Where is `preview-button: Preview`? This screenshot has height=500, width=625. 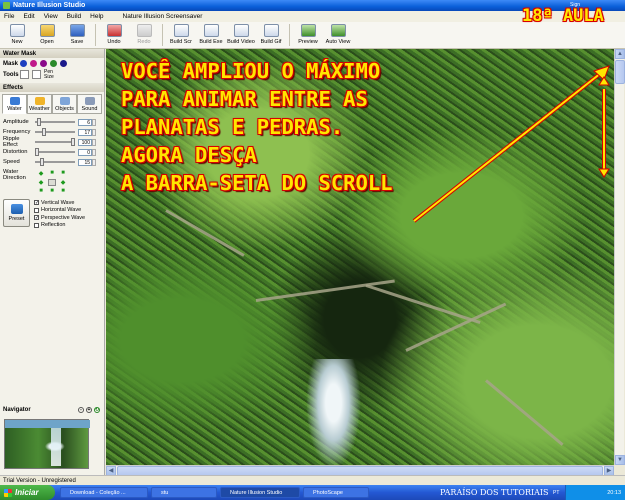 preview-button: Preview is located at coordinates (308, 33).